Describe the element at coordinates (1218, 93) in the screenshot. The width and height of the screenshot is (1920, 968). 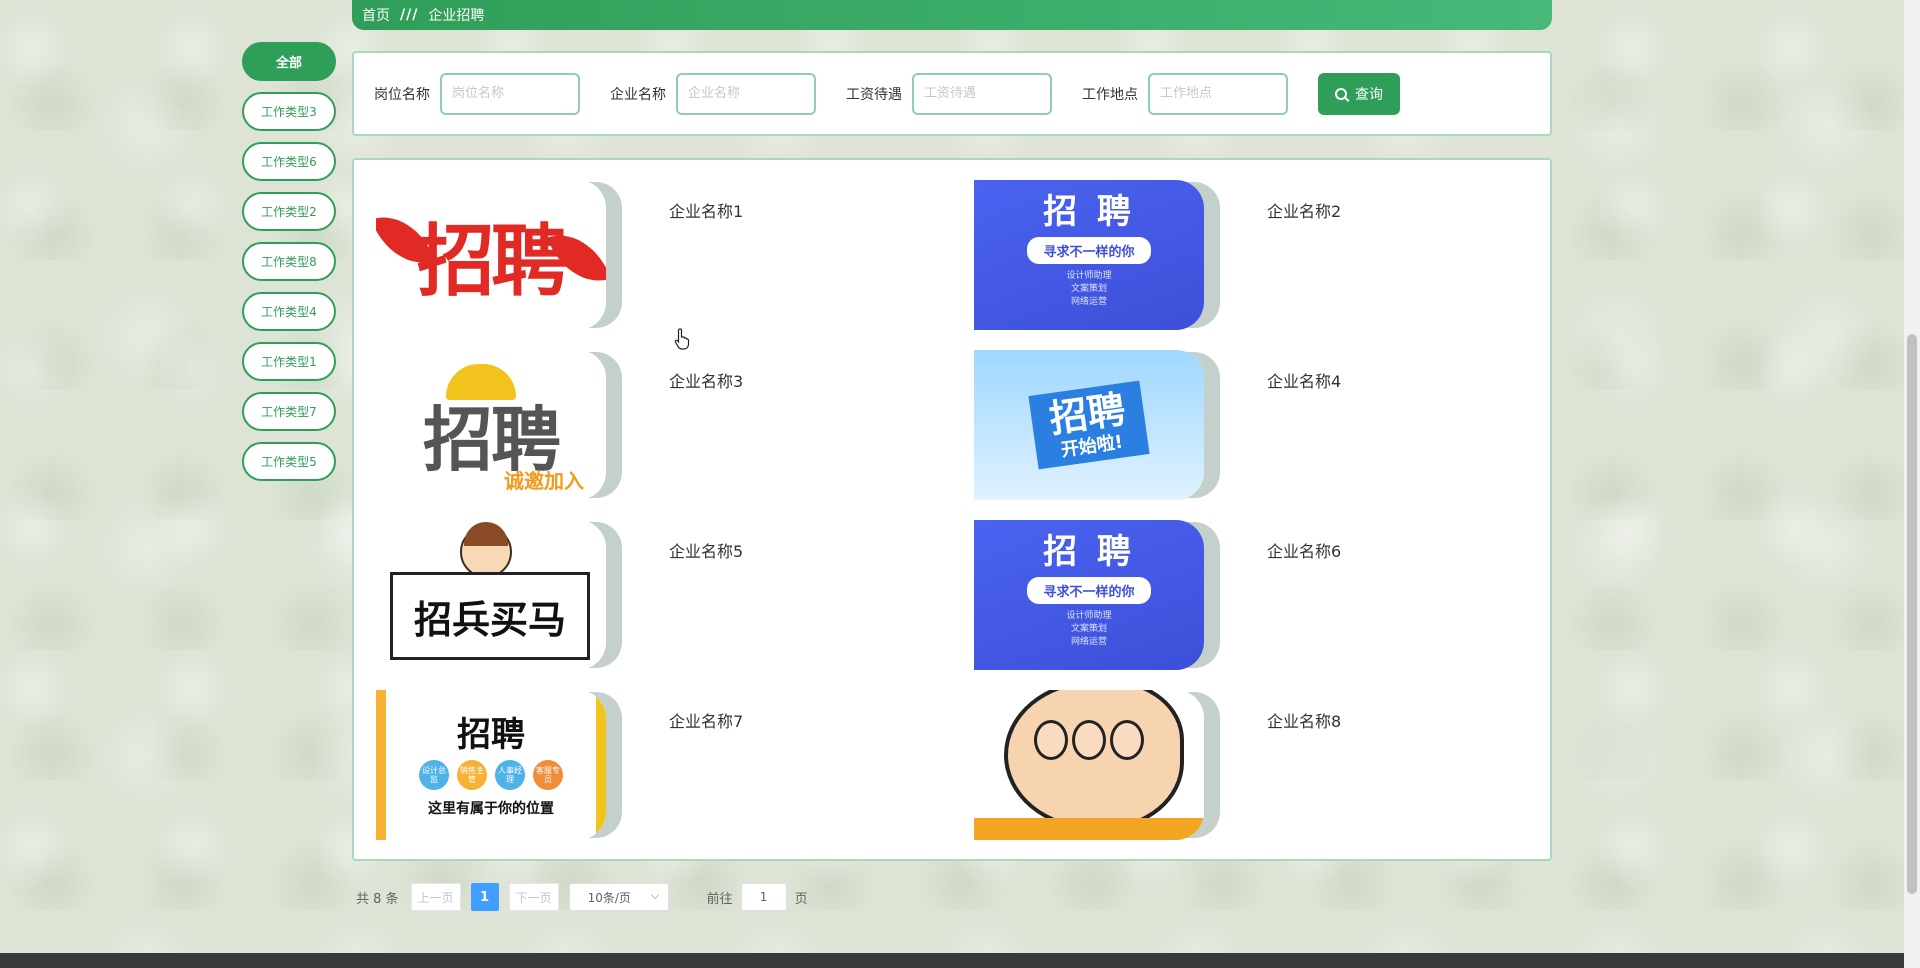
I see `work-location-input` at that location.